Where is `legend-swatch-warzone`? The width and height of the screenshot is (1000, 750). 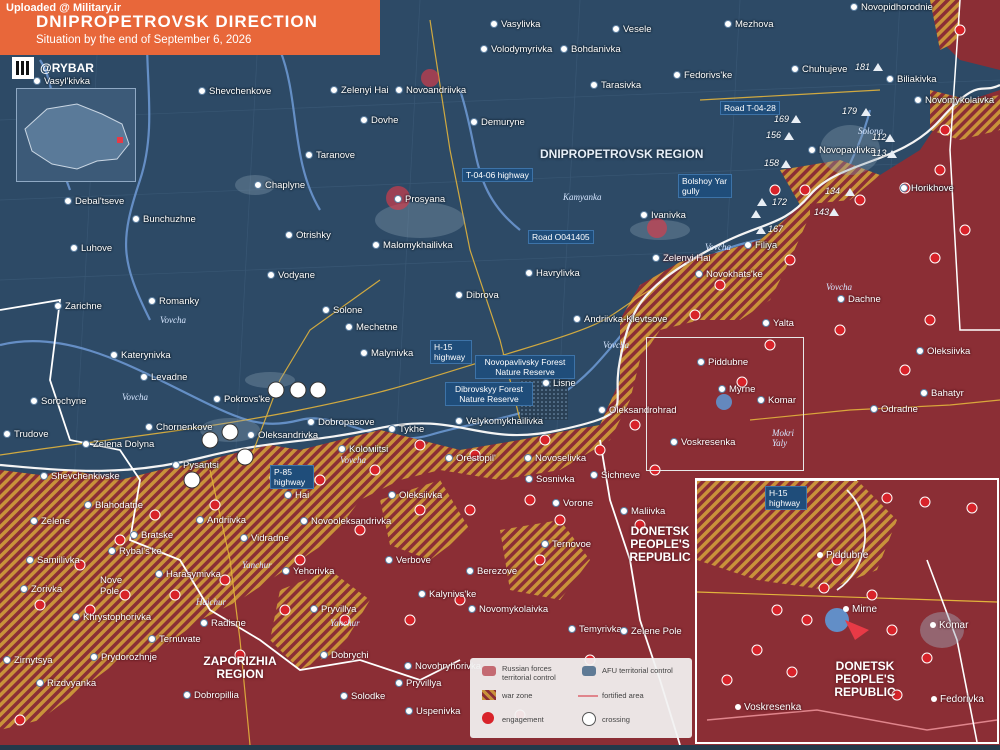
legend-swatch-warzone is located at coordinates (489, 695).